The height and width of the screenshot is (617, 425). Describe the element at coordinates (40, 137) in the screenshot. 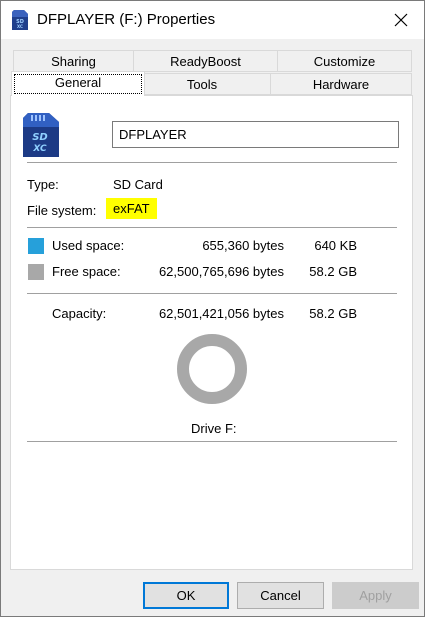

I see `svg-text: SD` at that location.